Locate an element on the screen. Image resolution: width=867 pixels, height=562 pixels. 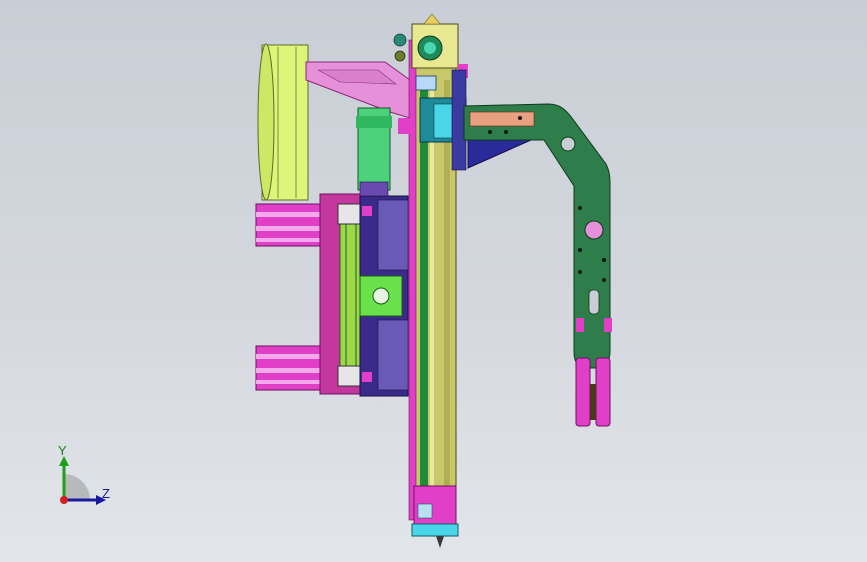
coordinate-triad-icon is located at coordinates (82, 480).